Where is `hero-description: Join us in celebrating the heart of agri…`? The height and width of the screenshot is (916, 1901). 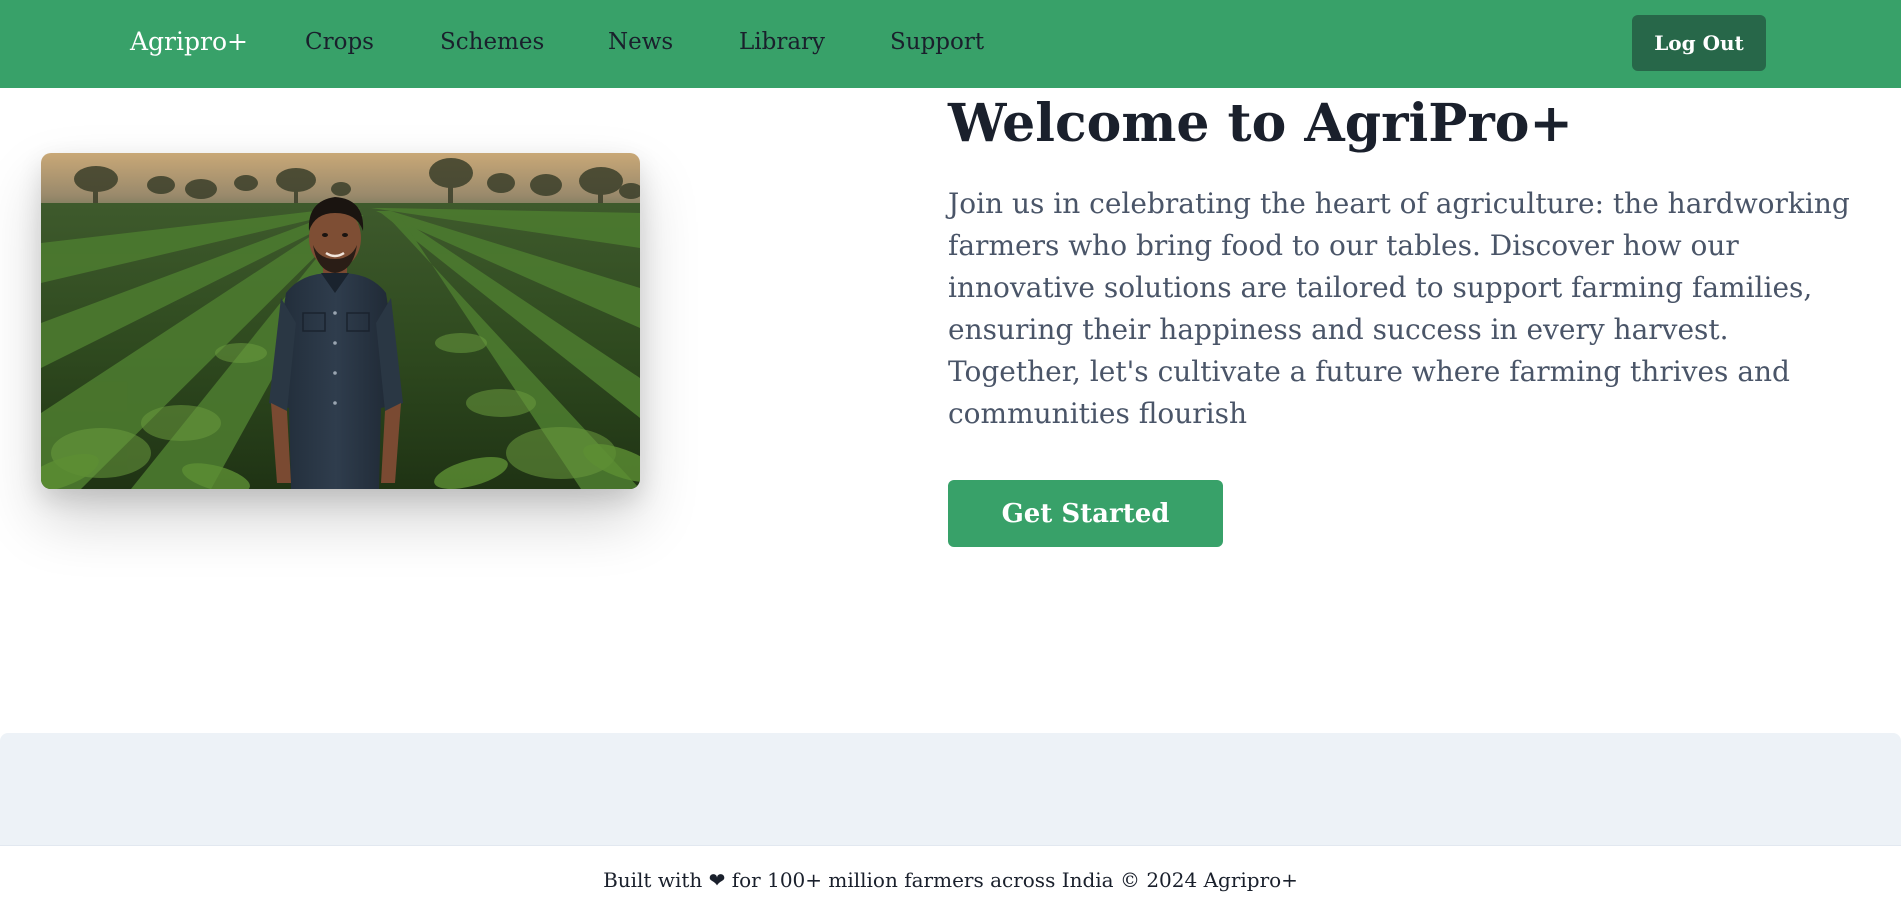
hero-description: Join us in celebrating the heart of agri… is located at coordinates (1399, 308).